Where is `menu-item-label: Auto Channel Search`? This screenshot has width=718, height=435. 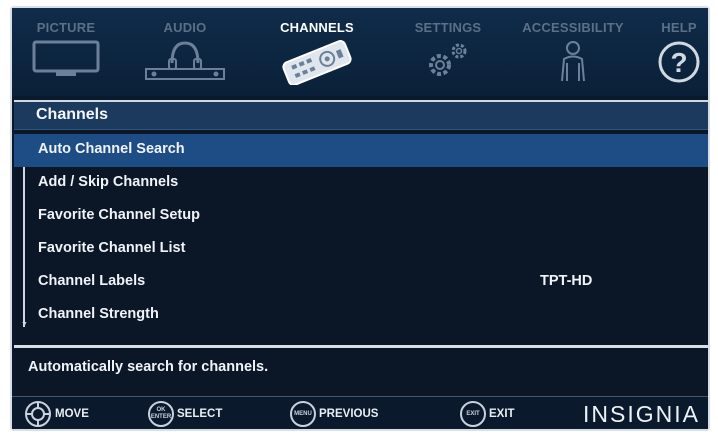
menu-item-label: Auto Channel Search is located at coordinates (111, 149).